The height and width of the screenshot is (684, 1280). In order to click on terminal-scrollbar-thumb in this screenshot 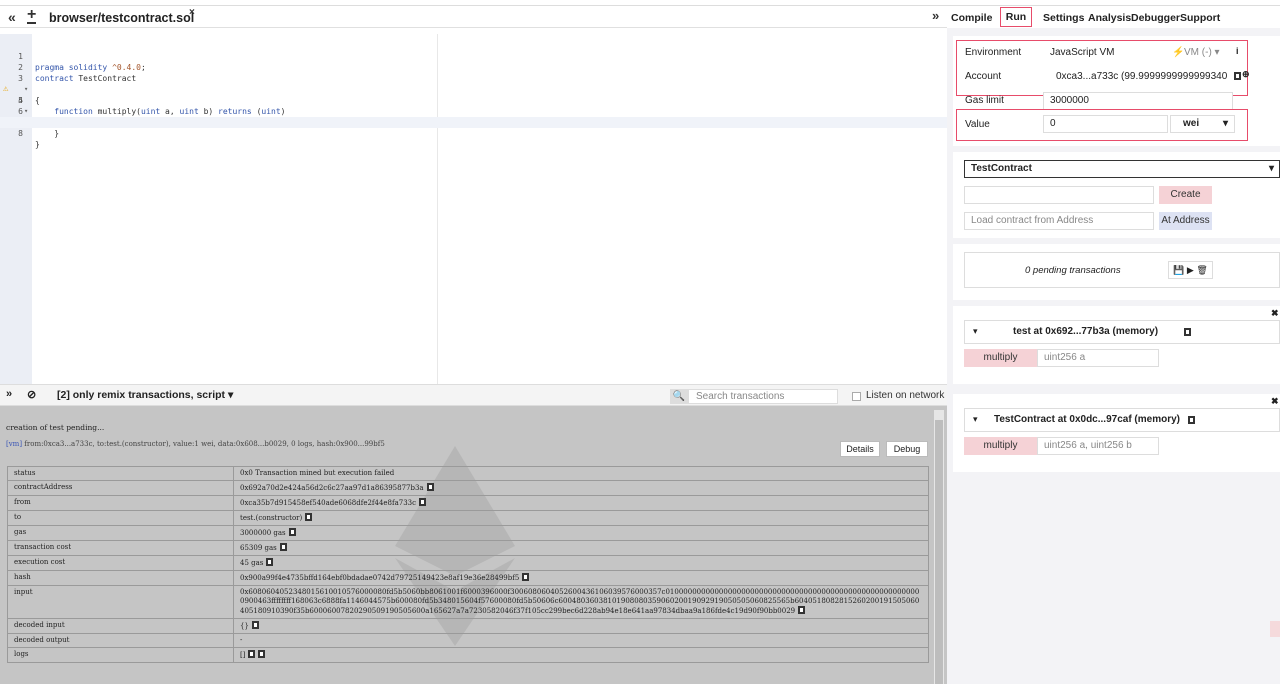, I will do `click(939, 552)`.